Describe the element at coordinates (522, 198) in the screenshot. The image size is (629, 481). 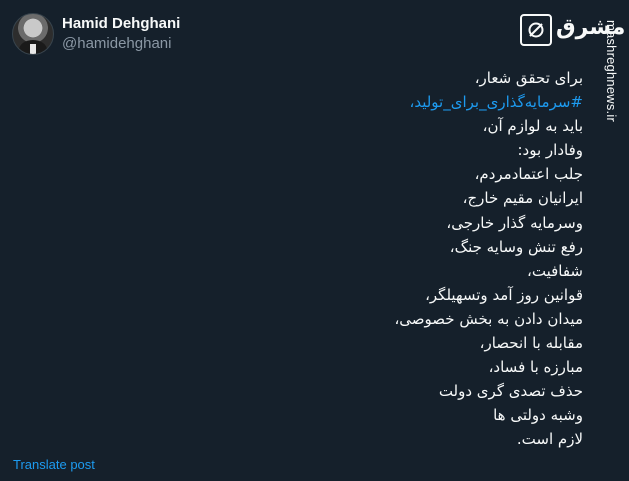
I see `tweet-line: ایرانیان مقیم خارج،` at that location.